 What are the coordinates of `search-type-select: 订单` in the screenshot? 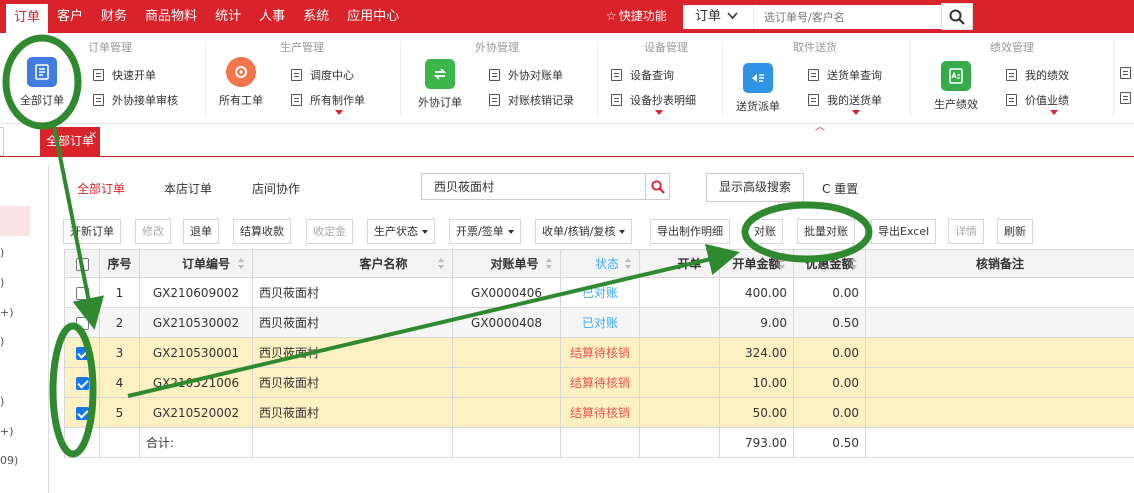 It's located at (718, 17).